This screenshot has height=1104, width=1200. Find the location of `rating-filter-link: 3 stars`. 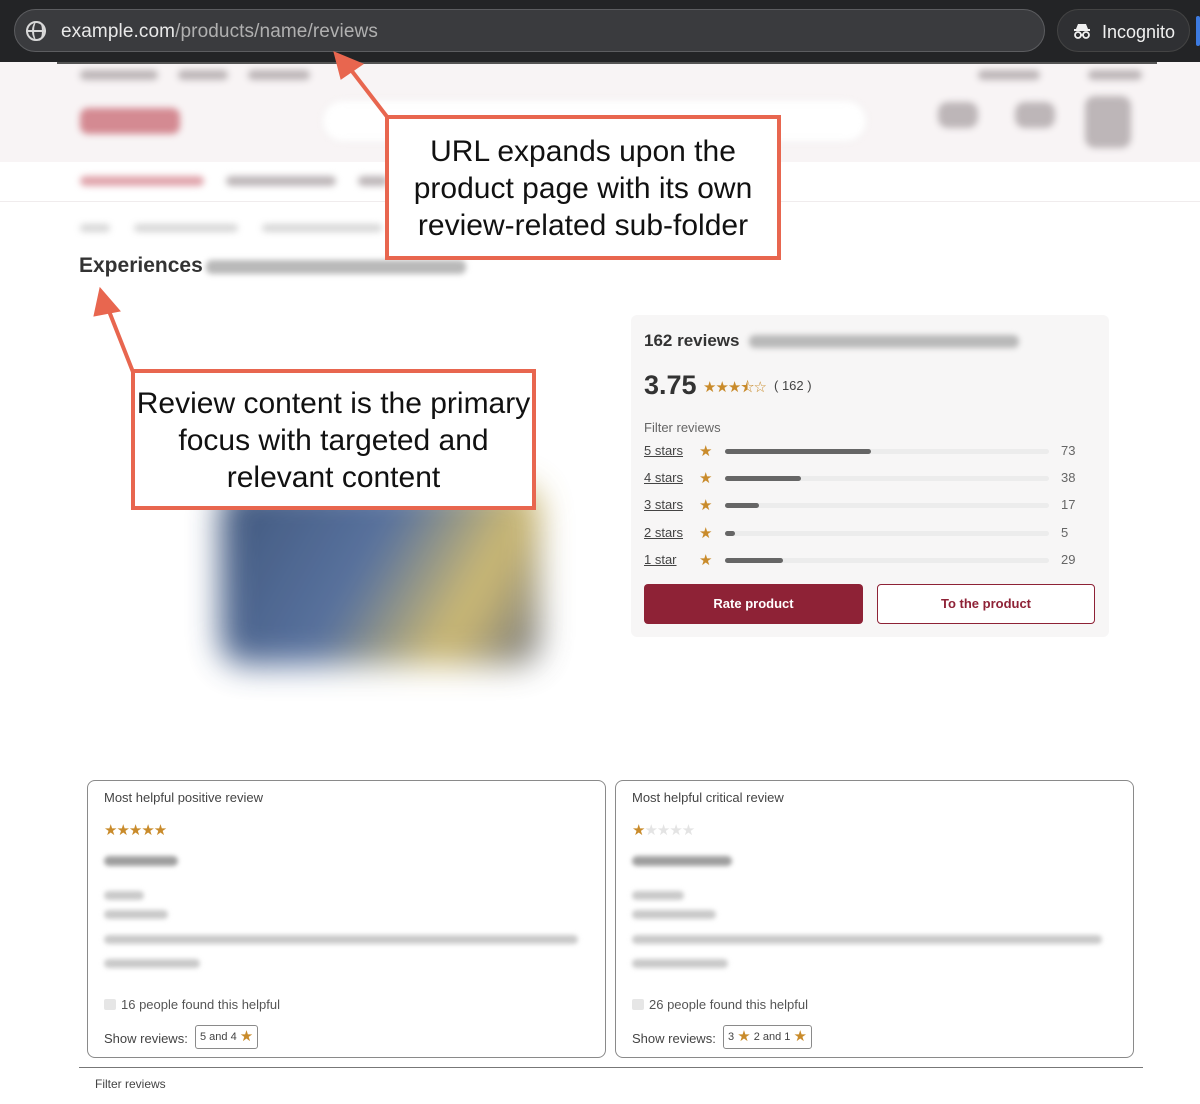

rating-filter-link: 3 stars is located at coordinates (663, 504).